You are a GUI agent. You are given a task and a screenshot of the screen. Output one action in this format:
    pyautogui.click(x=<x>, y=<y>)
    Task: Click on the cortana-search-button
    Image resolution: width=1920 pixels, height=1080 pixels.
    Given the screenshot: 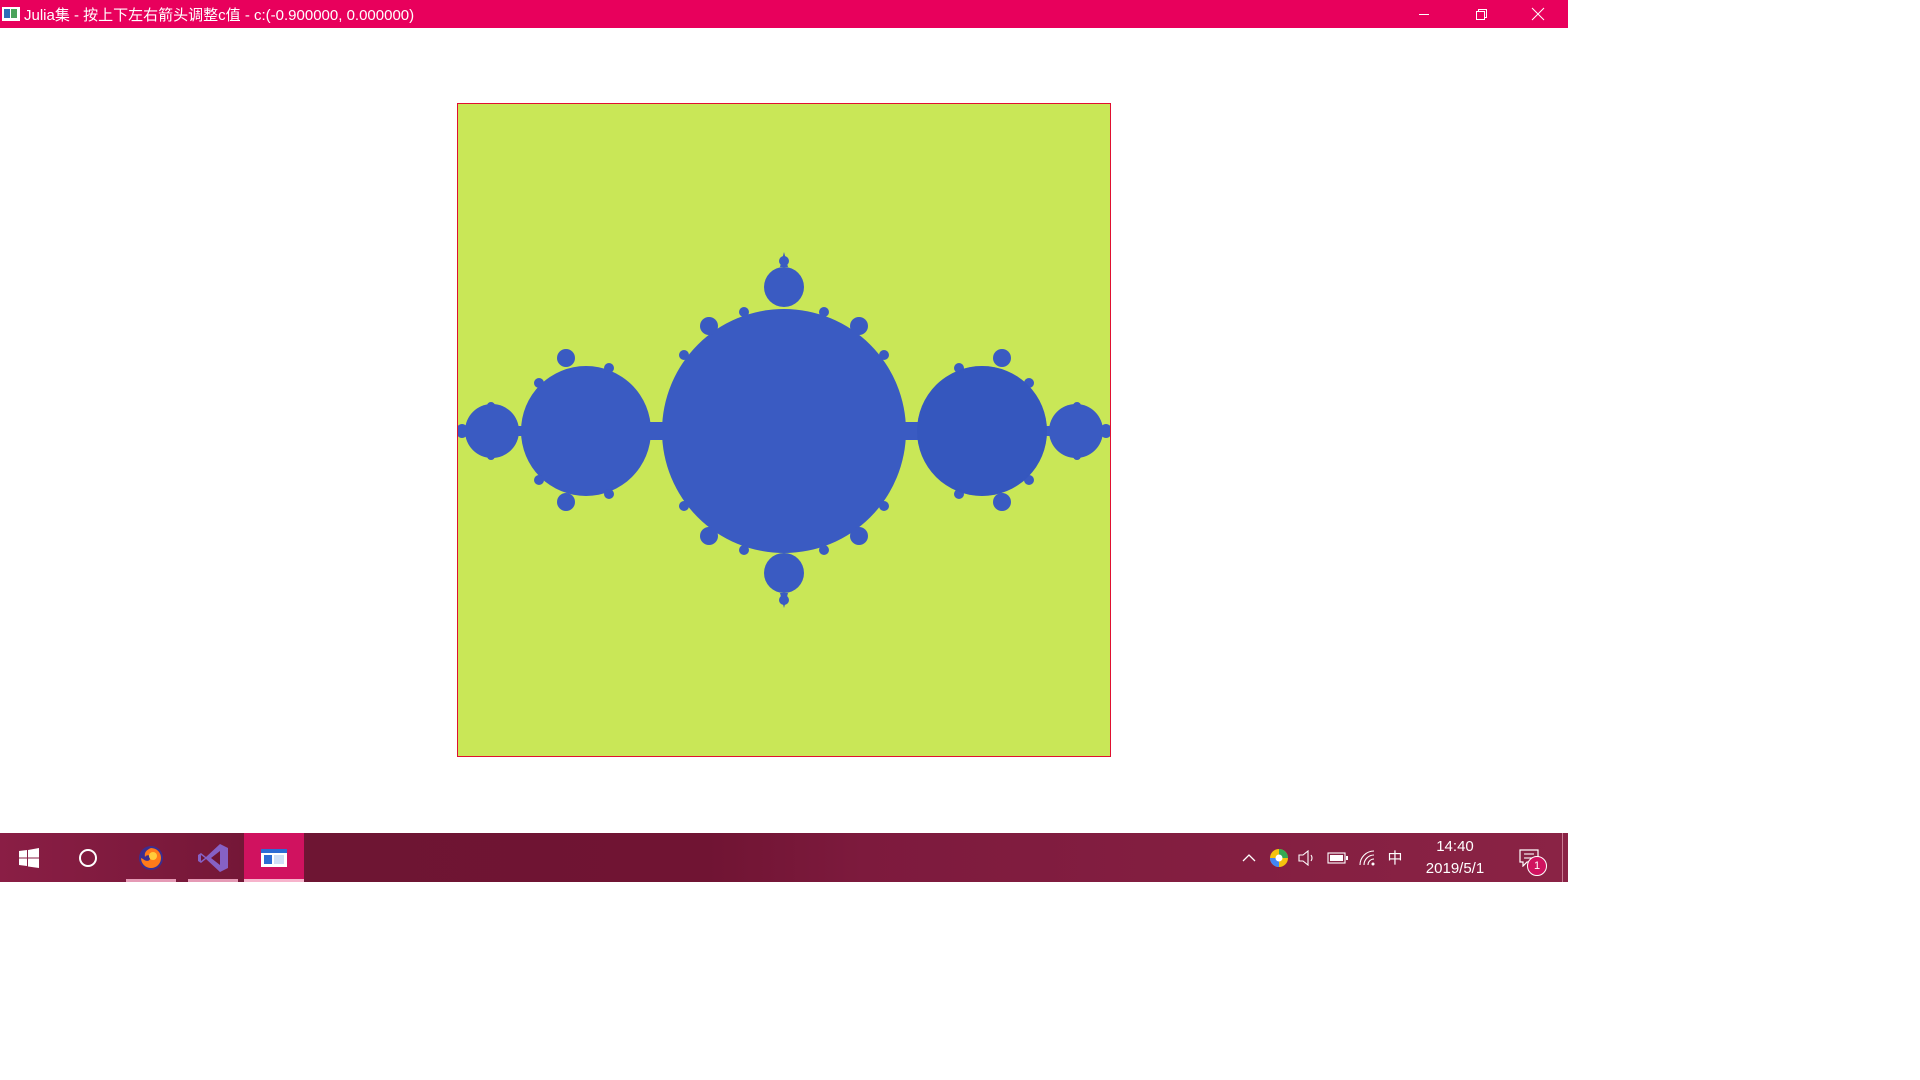 What is the action you would take?
    pyautogui.click(x=88, y=857)
    